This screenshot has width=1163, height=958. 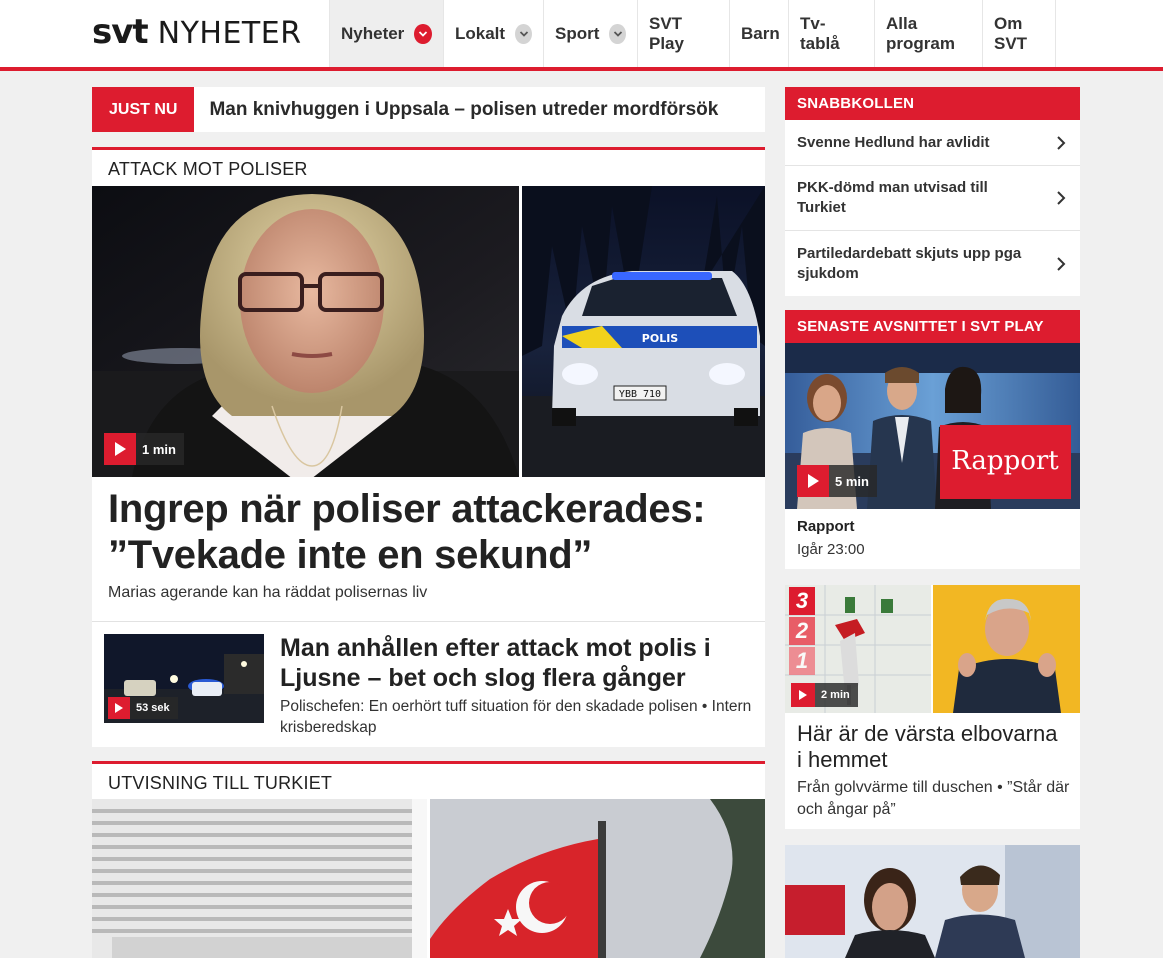 I want to click on snabbkollen-header: SNABBKOLLEN, so click(x=932, y=103).